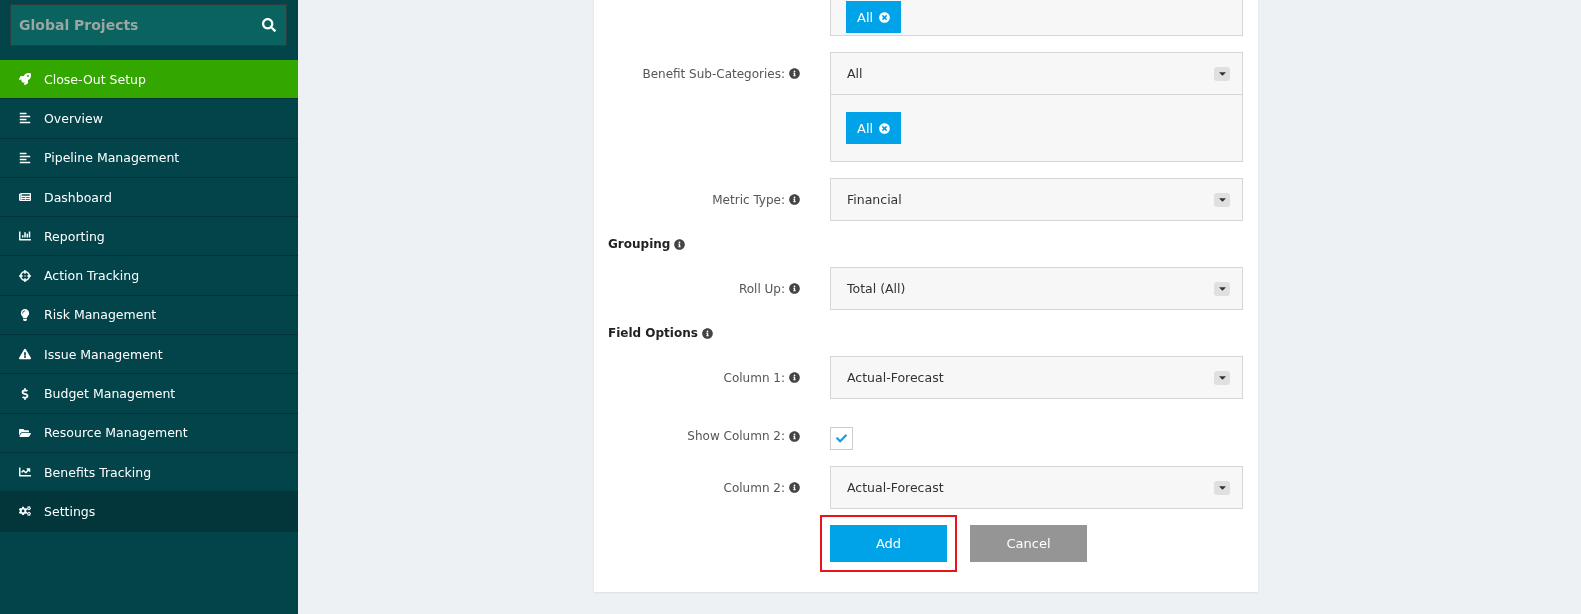  I want to click on section-heading: Field Options, so click(660, 333).